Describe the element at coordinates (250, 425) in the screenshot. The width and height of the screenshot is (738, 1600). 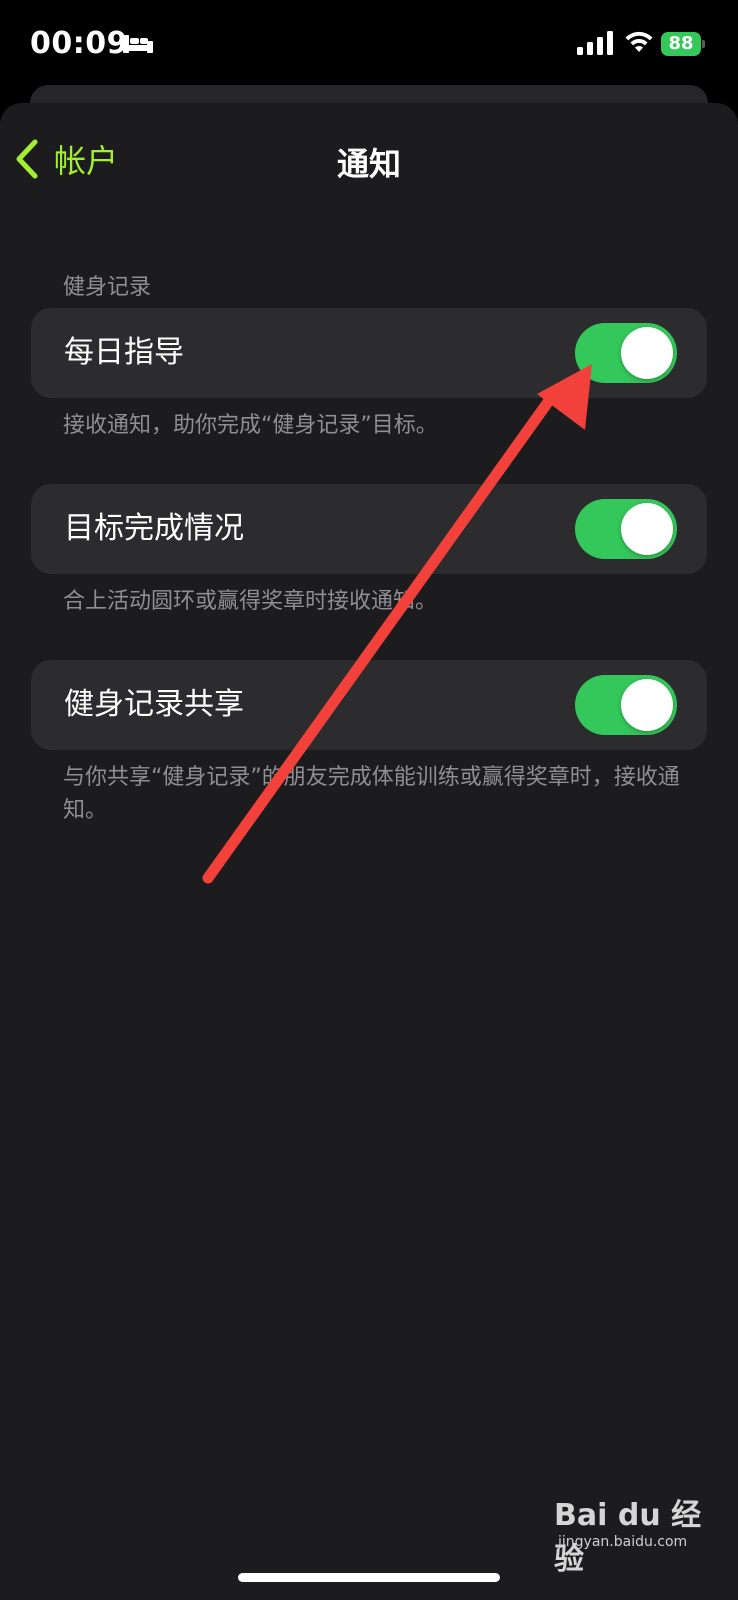
I see `setting-footer: 接收通知，助你完成“健身记录”目标。` at that location.